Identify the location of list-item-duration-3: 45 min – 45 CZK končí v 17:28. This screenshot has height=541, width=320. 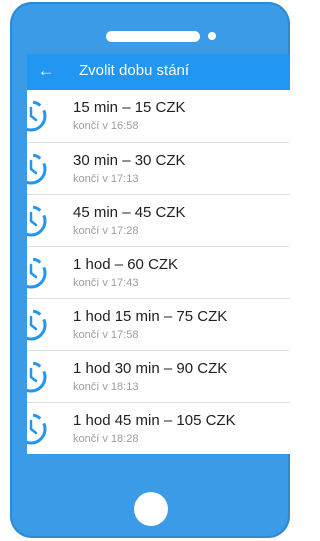
(158, 220).